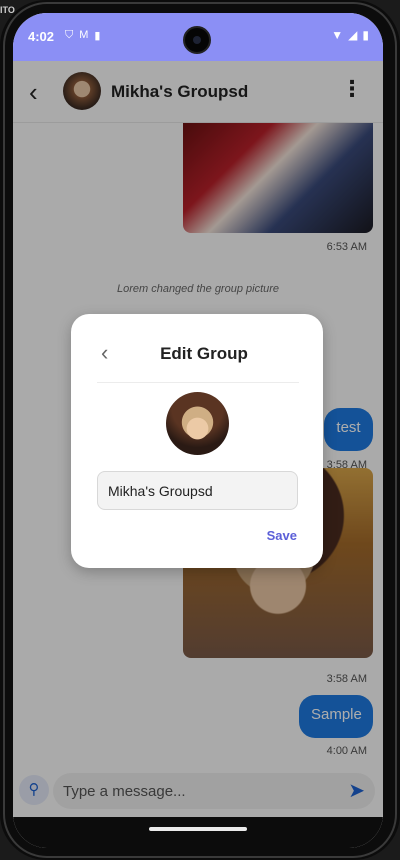  Describe the element at coordinates (198, 829) in the screenshot. I see `home-indicator` at that location.